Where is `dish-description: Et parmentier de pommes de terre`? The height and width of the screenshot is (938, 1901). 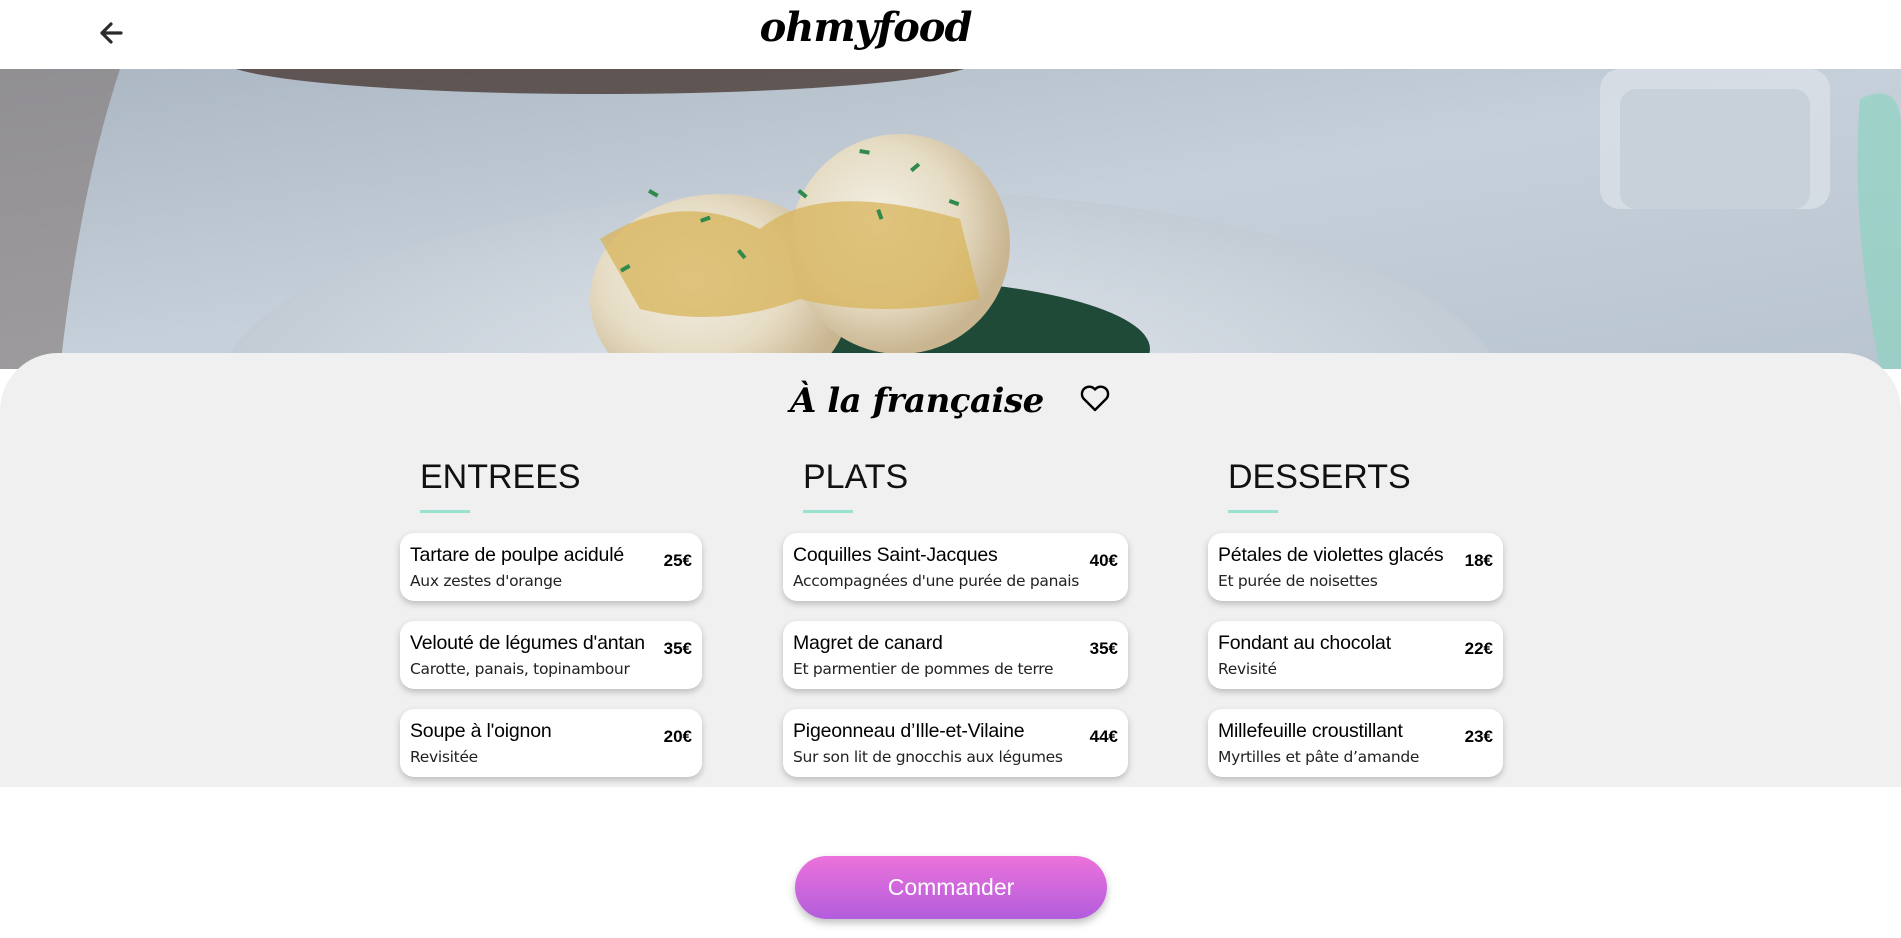
dish-description: Et parmentier de pommes de terre is located at coordinates (923, 669).